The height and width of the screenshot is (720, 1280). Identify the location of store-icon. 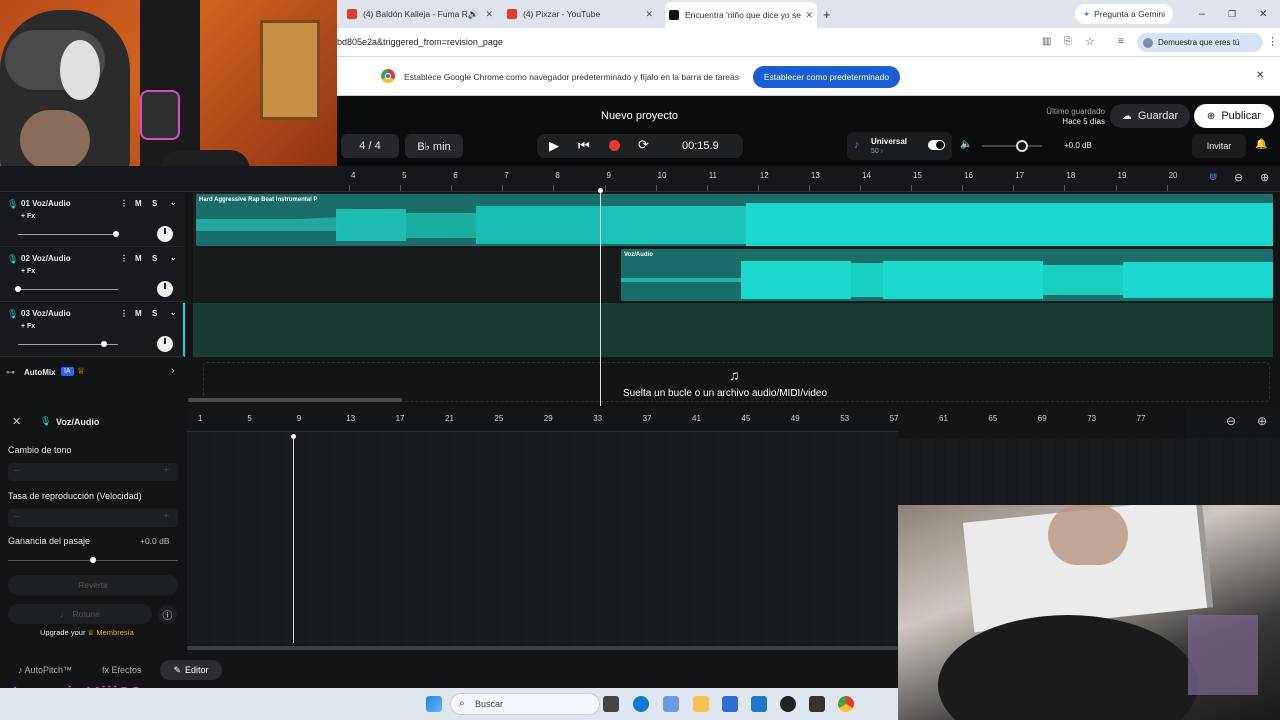
(730, 704).